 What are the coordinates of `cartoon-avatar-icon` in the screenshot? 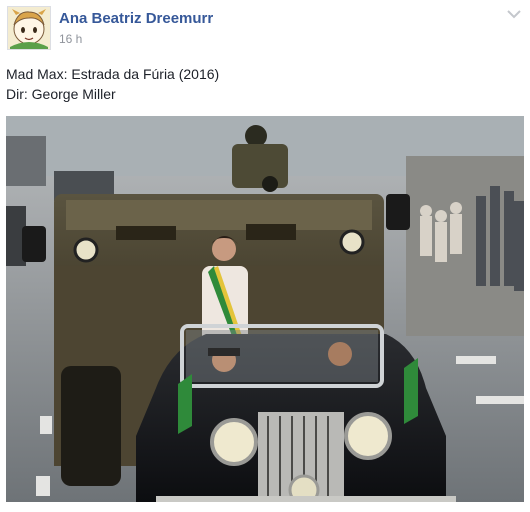 It's located at (29, 28).